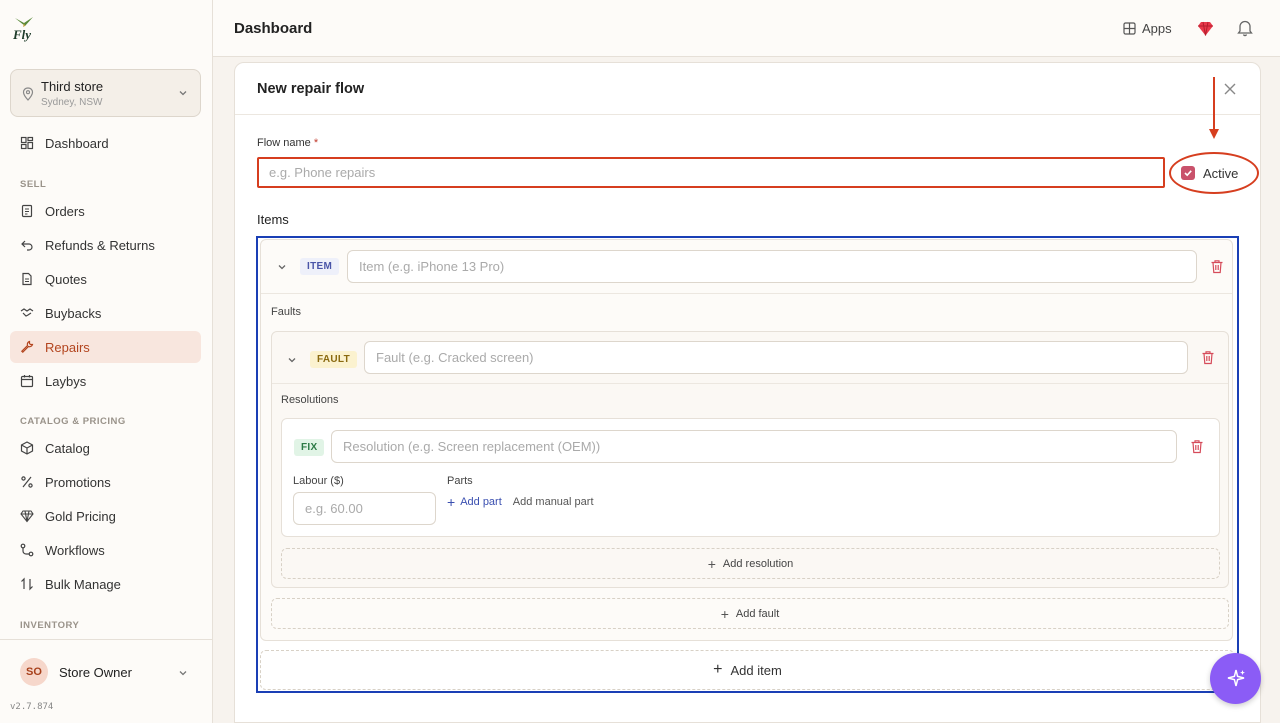 This screenshot has width=1280, height=723. I want to click on sidebar-item-label: Quotes, so click(66, 279).